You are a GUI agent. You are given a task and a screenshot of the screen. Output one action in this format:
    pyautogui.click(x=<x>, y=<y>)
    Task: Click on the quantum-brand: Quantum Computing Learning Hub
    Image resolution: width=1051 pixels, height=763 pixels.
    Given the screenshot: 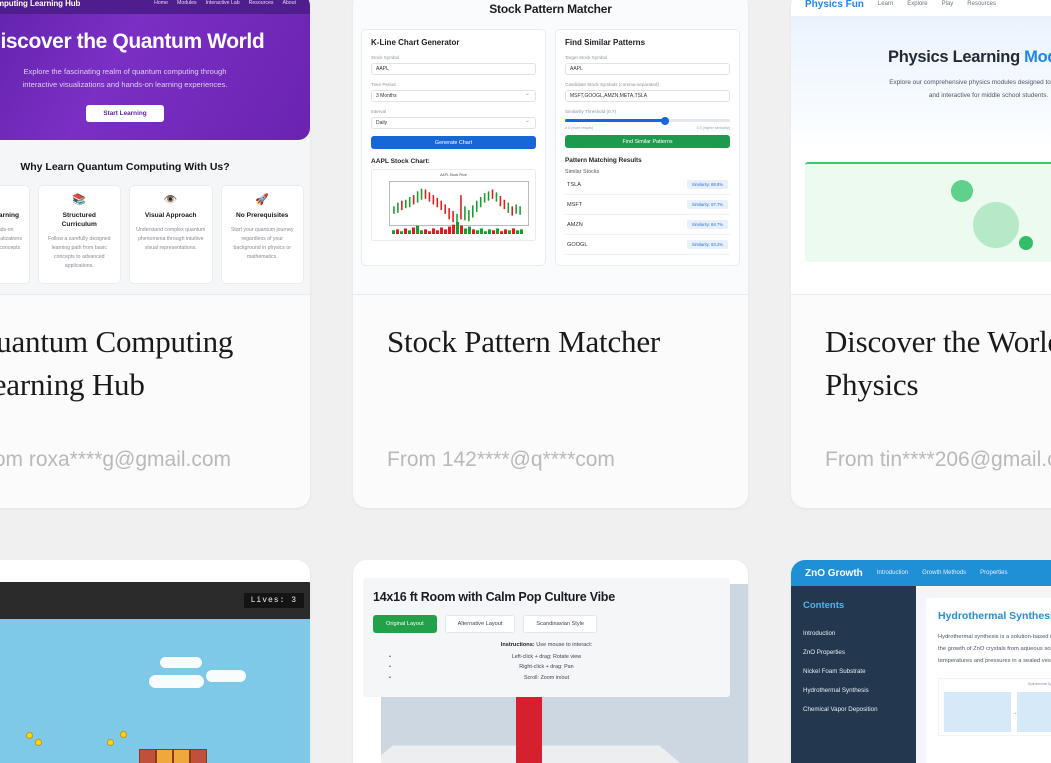 What is the action you would take?
    pyautogui.click(x=40, y=4)
    